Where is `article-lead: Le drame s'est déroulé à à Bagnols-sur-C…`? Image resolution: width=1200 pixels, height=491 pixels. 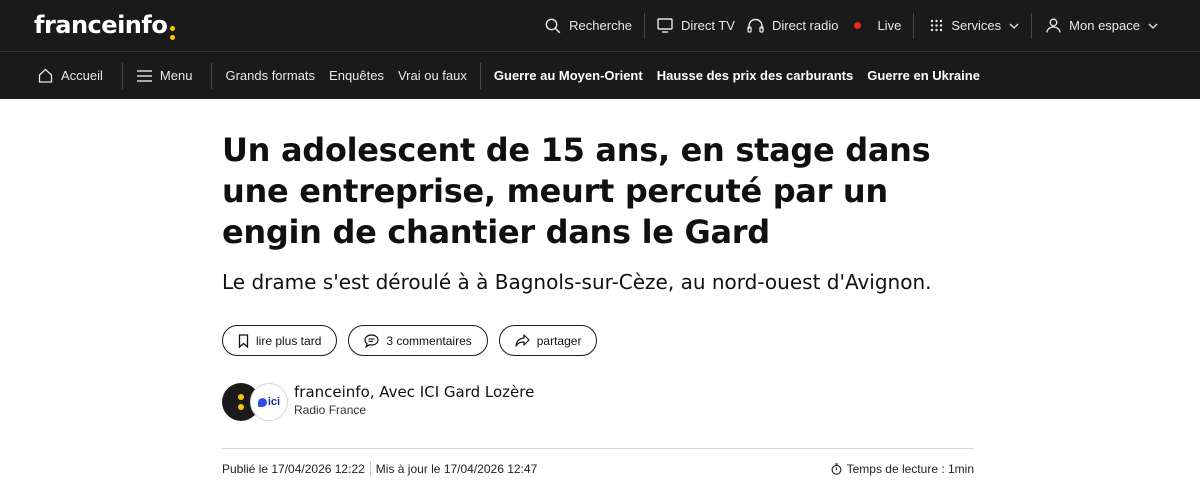 article-lead: Le drame s'est déroulé à à Bagnols-sur-C… is located at coordinates (577, 282).